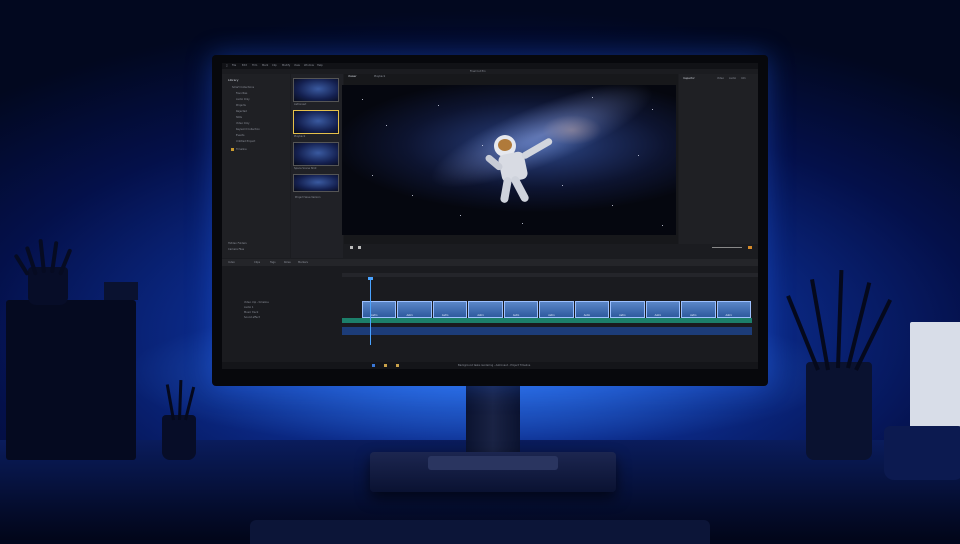  I want to click on menu-clip: Clip, so click(274, 65).